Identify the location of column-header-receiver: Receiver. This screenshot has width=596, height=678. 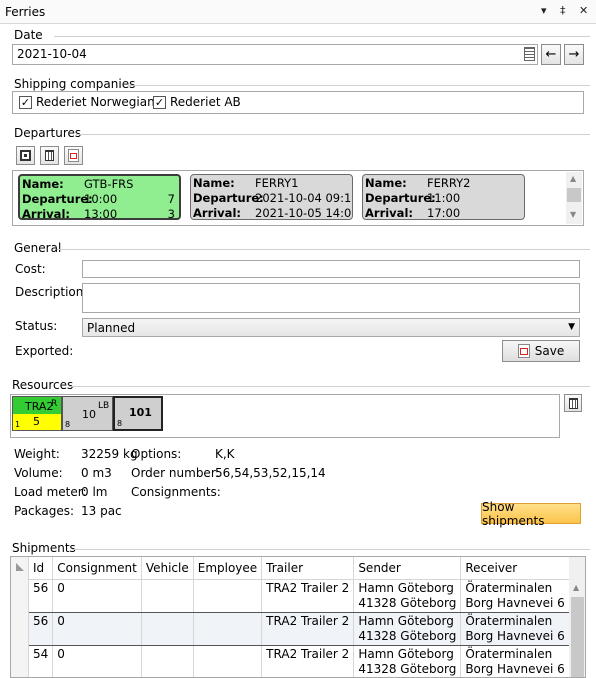
(515, 568).